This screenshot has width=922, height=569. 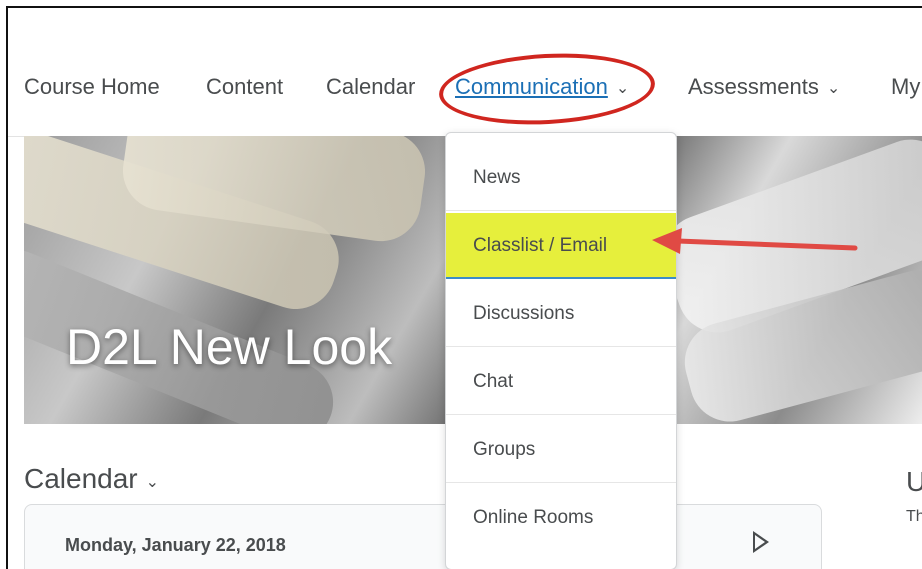 What do you see at coordinates (524, 313) in the screenshot?
I see `menu-item-label: Discussions` at bounding box center [524, 313].